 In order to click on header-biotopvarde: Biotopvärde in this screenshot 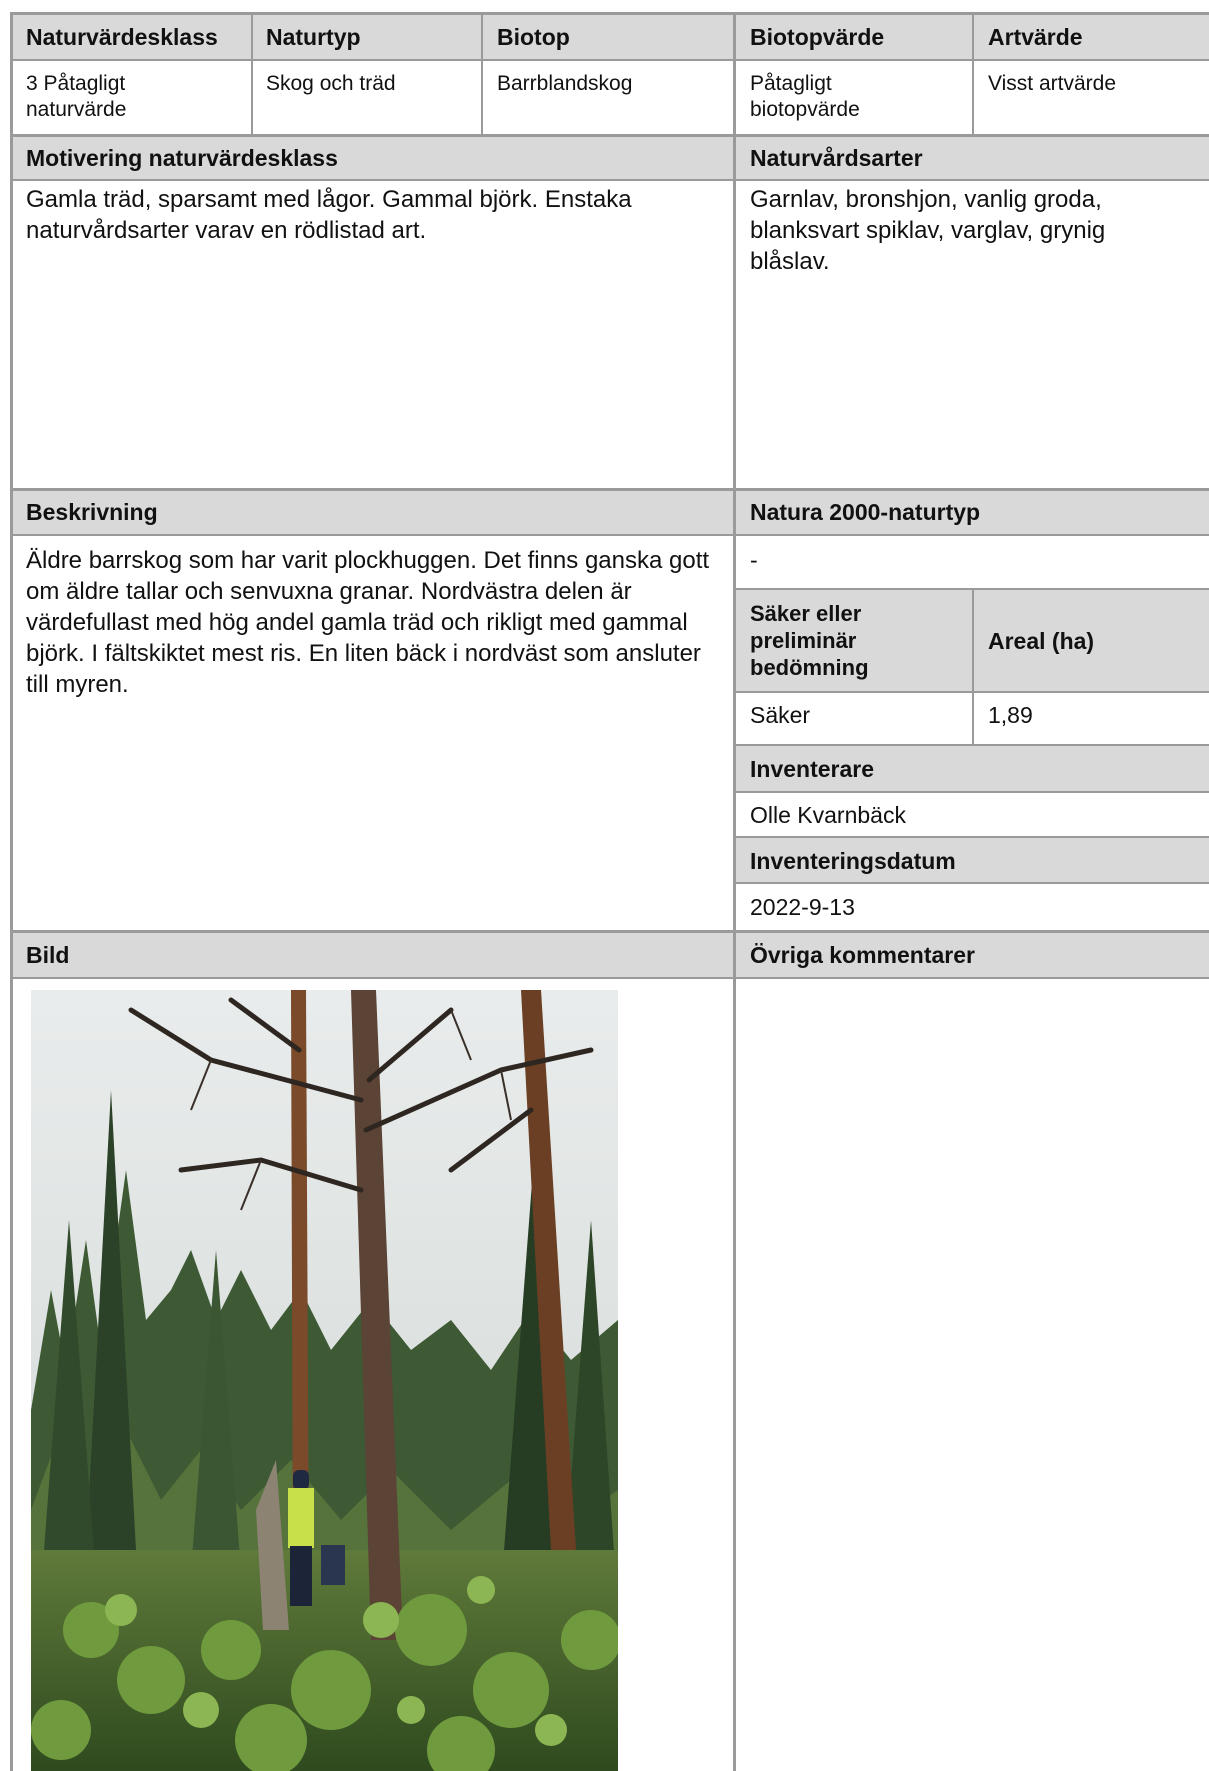, I will do `click(817, 37)`.